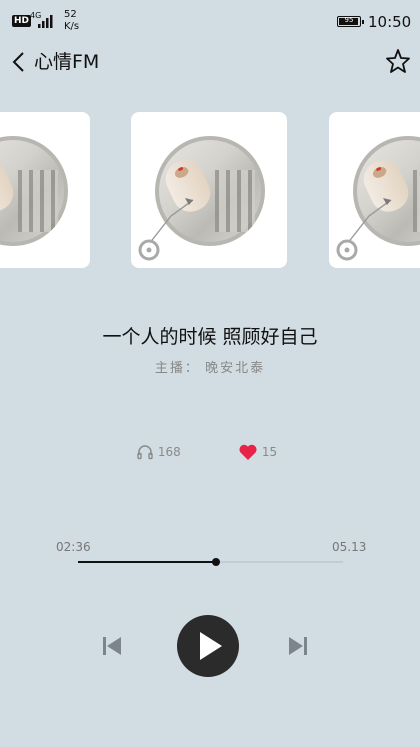 This screenshot has width=420, height=747. What do you see at coordinates (19, 62) in the screenshot?
I see `chevron-left-icon` at bounding box center [19, 62].